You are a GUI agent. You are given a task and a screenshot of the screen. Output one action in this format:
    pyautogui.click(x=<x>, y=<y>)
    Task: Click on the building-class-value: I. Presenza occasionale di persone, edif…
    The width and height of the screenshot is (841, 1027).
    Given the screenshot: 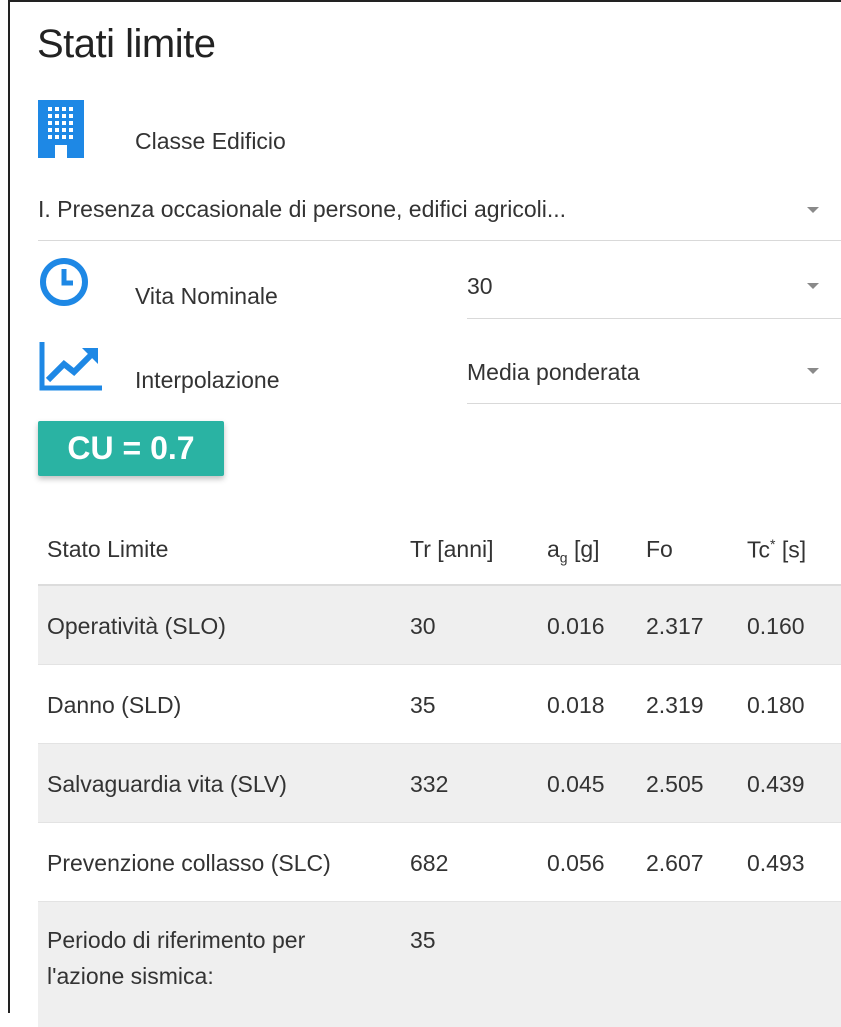 What is the action you would take?
    pyautogui.click(x=302, y=209)
    